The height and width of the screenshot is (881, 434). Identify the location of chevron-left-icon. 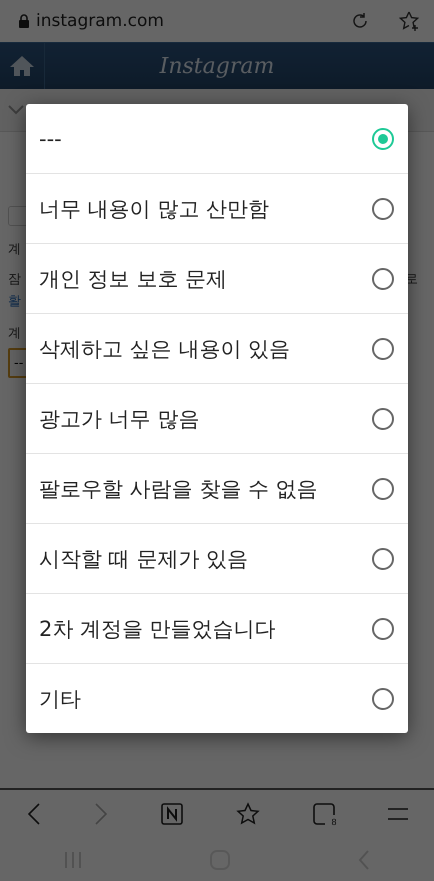
(33, 814).